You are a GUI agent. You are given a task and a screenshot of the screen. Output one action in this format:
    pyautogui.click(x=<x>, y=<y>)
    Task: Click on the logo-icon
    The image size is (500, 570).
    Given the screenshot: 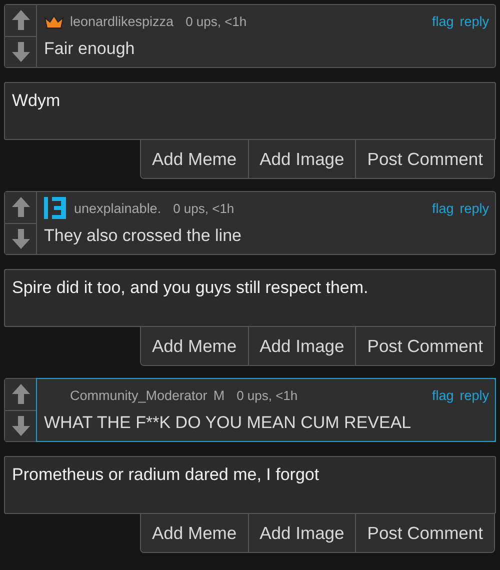 What is the action you would take?
    pyautogui.click(x=56, y=208)
    